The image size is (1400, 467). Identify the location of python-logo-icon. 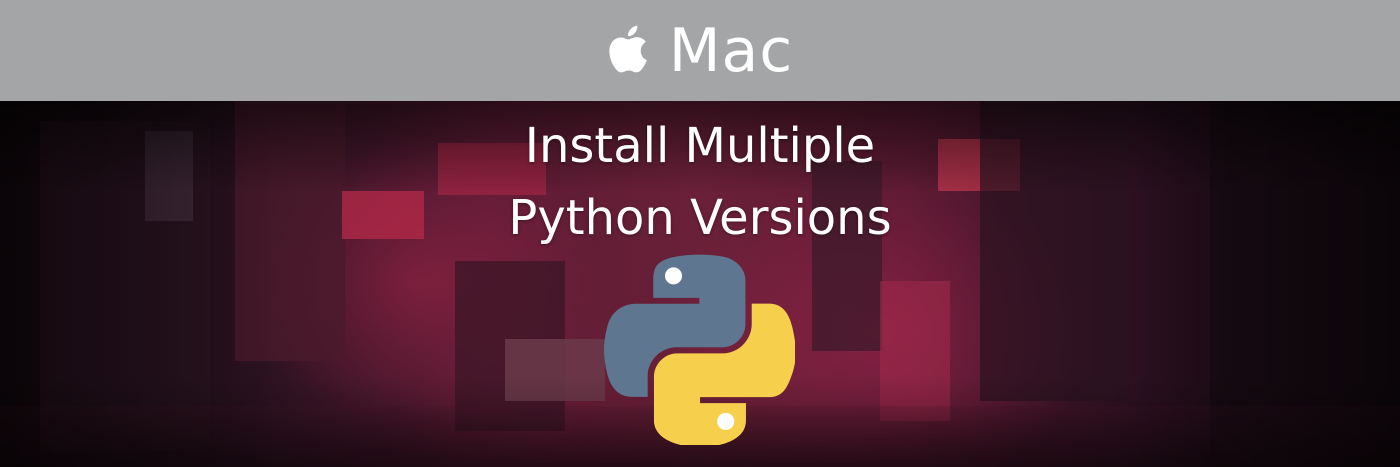
(699, 349).